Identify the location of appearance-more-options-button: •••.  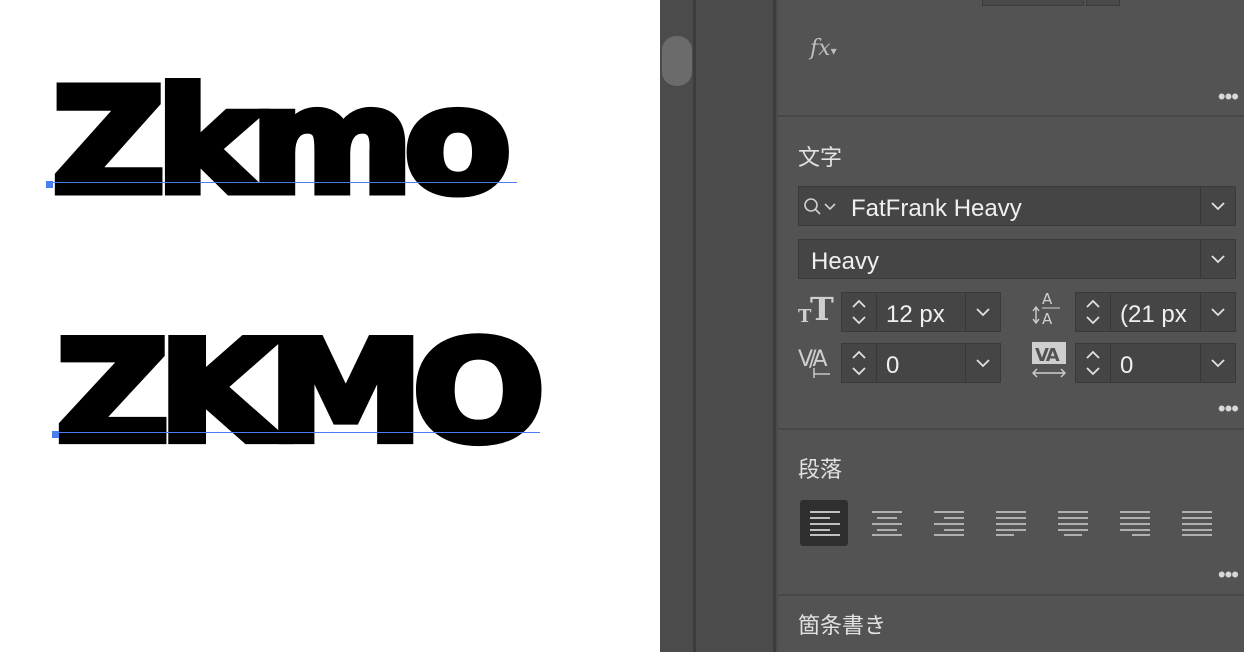
(1228, 97).